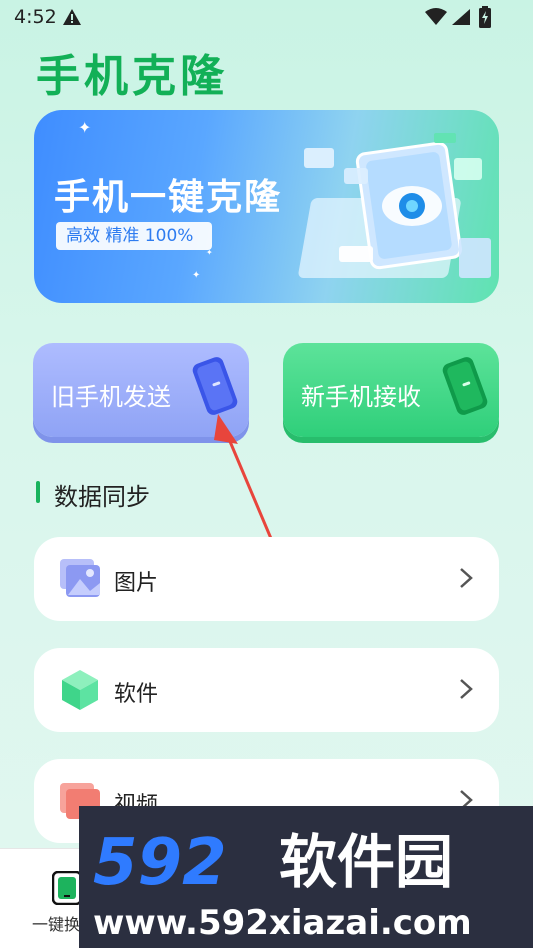 This screenshot has height=948, width=533. I want to click on svg-text: 592, so click(160, 863).